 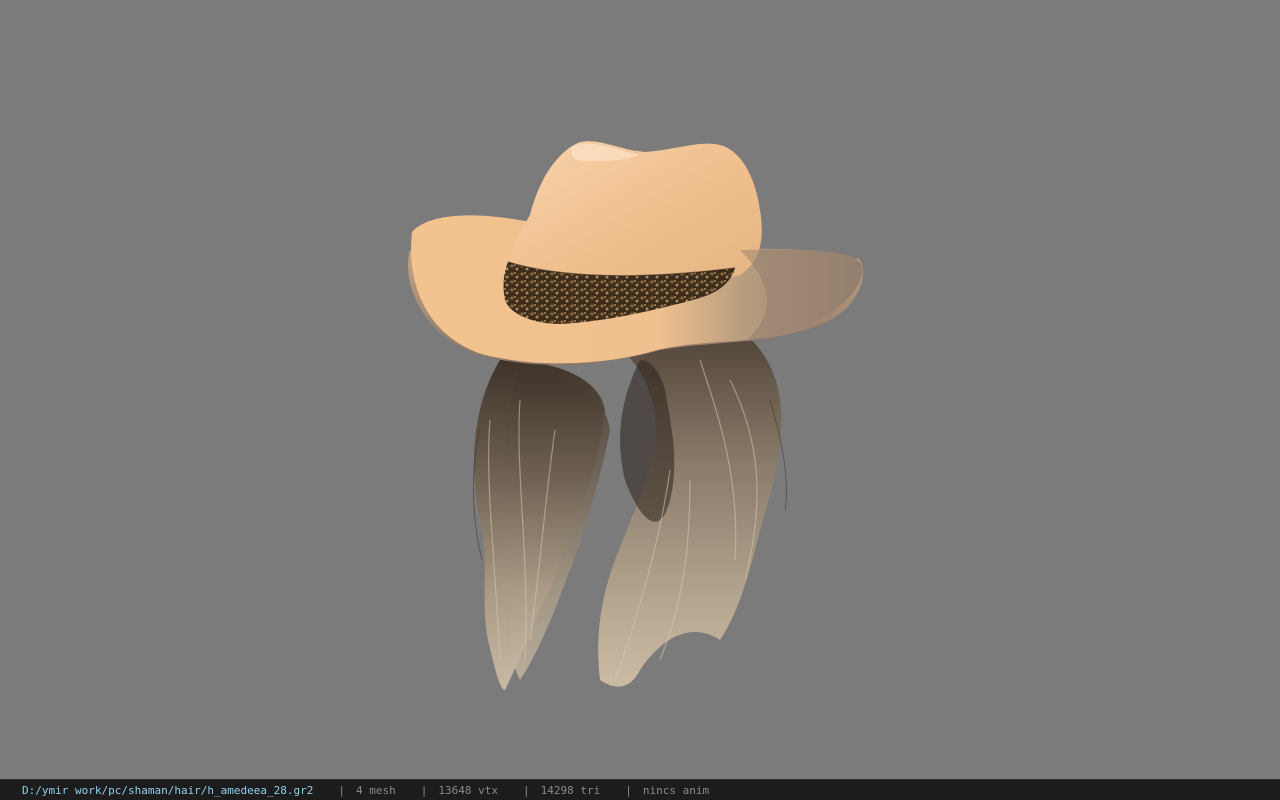 I want to click on hair-mesh, so click(x=629, y=504).